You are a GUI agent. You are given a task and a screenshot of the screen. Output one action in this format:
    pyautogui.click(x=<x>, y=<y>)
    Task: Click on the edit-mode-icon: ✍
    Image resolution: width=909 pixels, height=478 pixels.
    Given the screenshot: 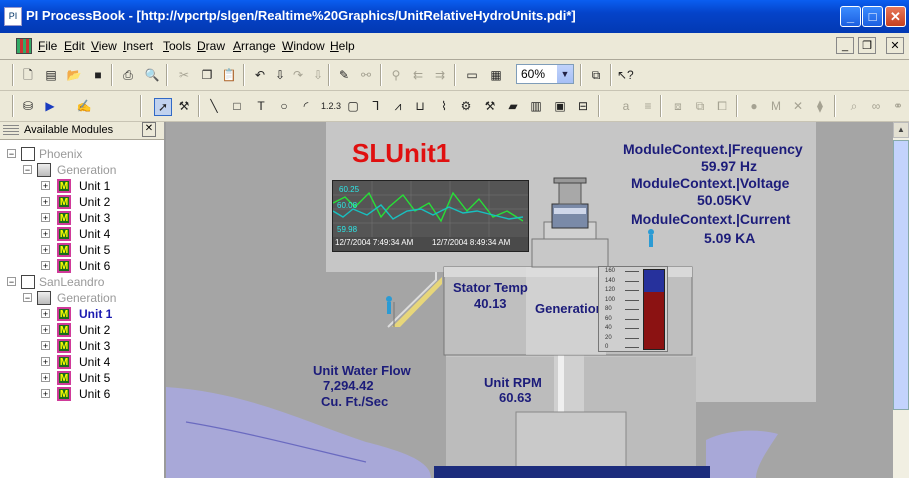 What is the action you would take?
    pyautogui.click(x=84, y=106)
    